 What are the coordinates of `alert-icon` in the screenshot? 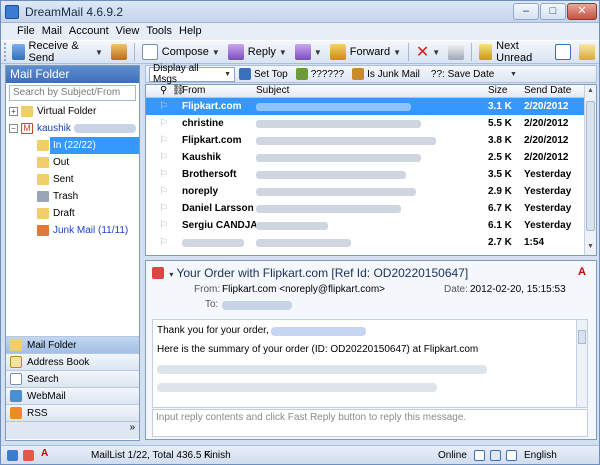 It's located at (28, 455).